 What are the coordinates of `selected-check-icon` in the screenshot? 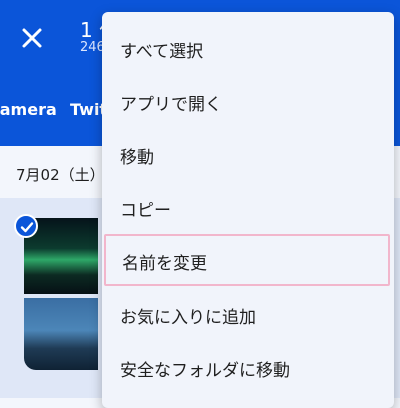 It's located at (26, 226).